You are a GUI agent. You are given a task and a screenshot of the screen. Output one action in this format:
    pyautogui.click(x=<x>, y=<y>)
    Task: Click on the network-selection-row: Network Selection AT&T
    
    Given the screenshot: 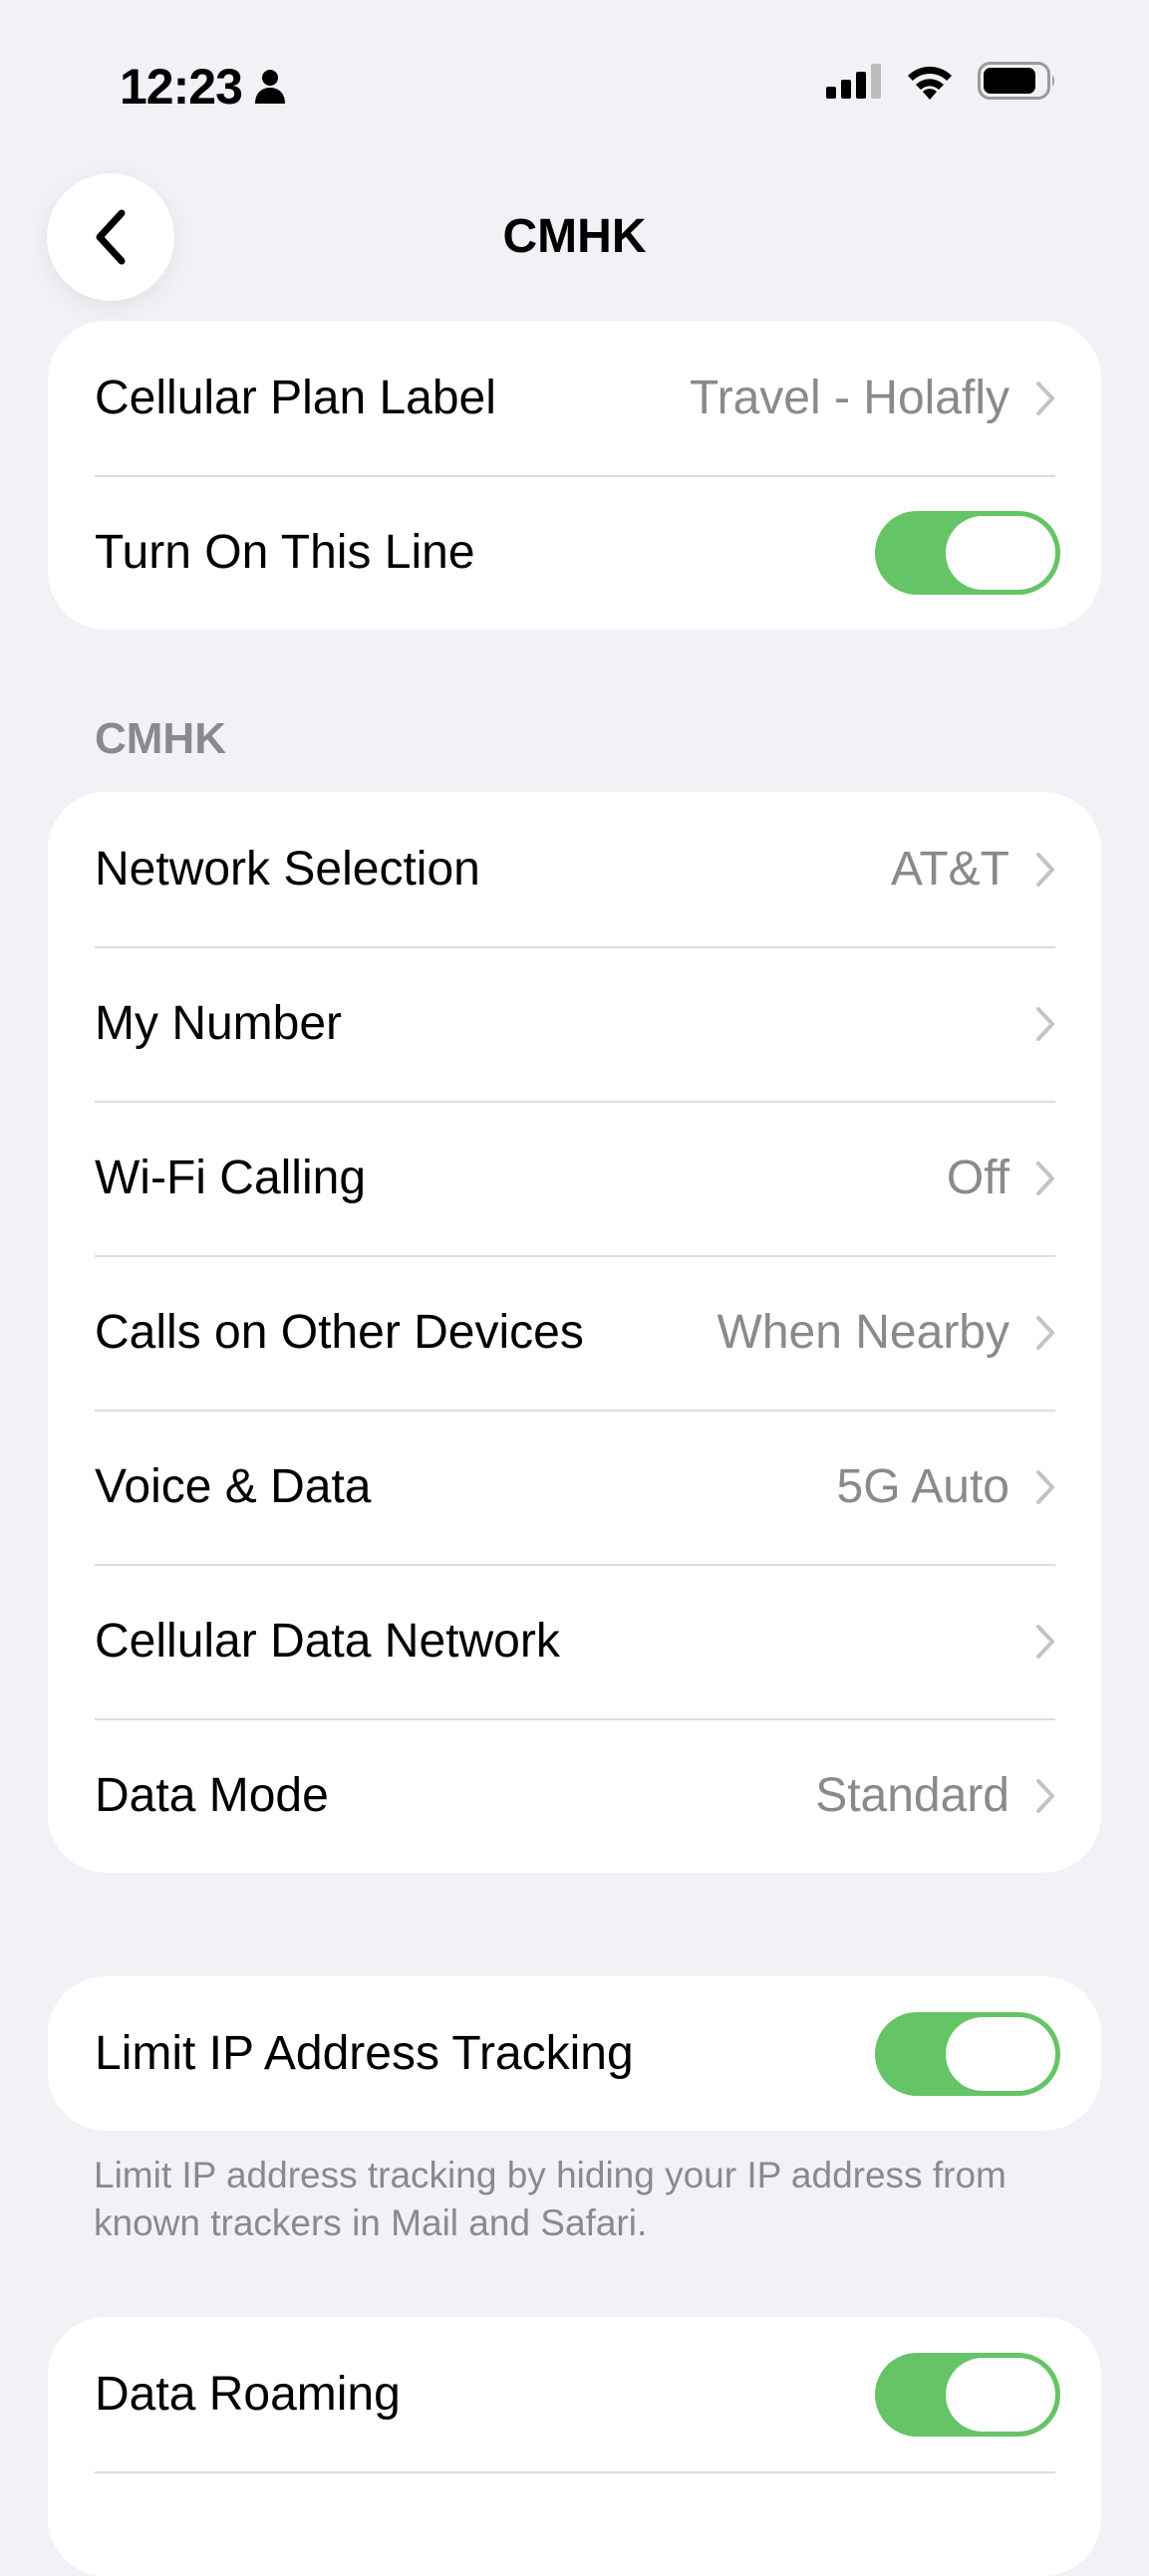 What is the action you would take?
    pyautogui.click(x=574, y=869)
    